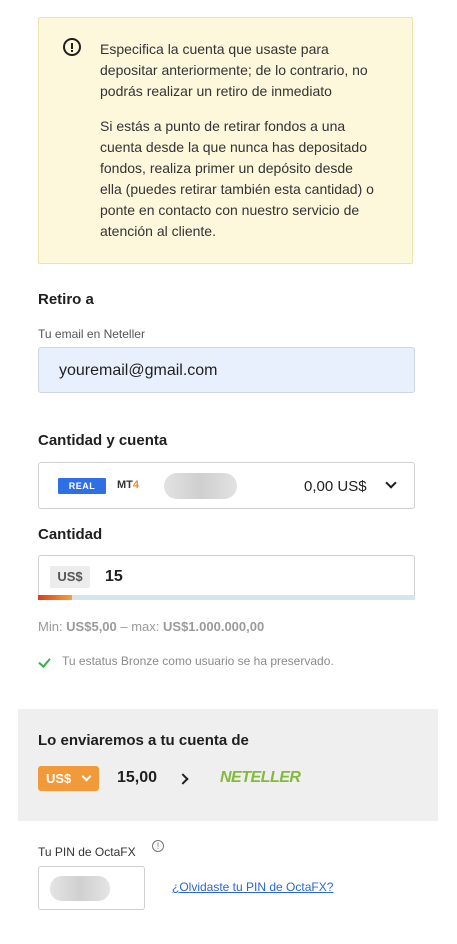 This screenshot has height=944, width=457. I want to click on account-balance: 0,00 US$, so click(335, 486).